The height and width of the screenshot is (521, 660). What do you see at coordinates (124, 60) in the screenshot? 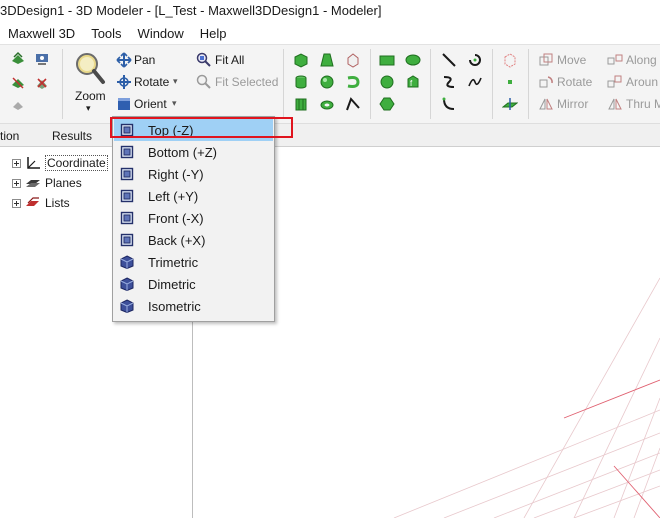
I see `pan-icon` at bounding box center [124, 60].